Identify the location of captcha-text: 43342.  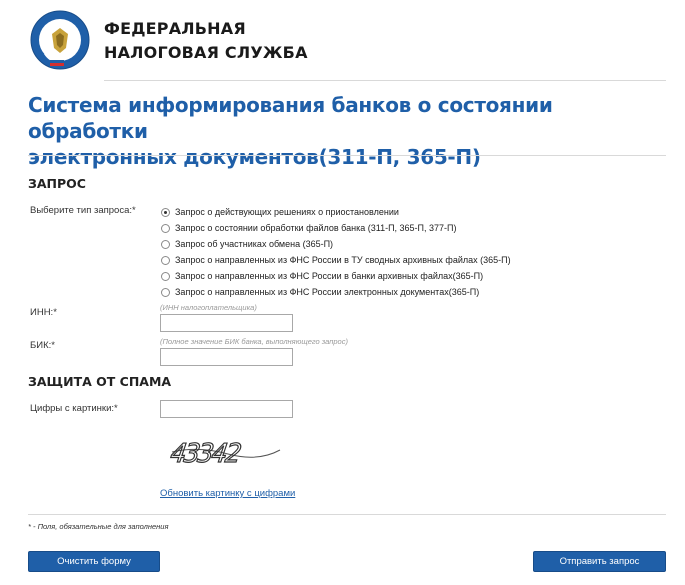
(206, 454).